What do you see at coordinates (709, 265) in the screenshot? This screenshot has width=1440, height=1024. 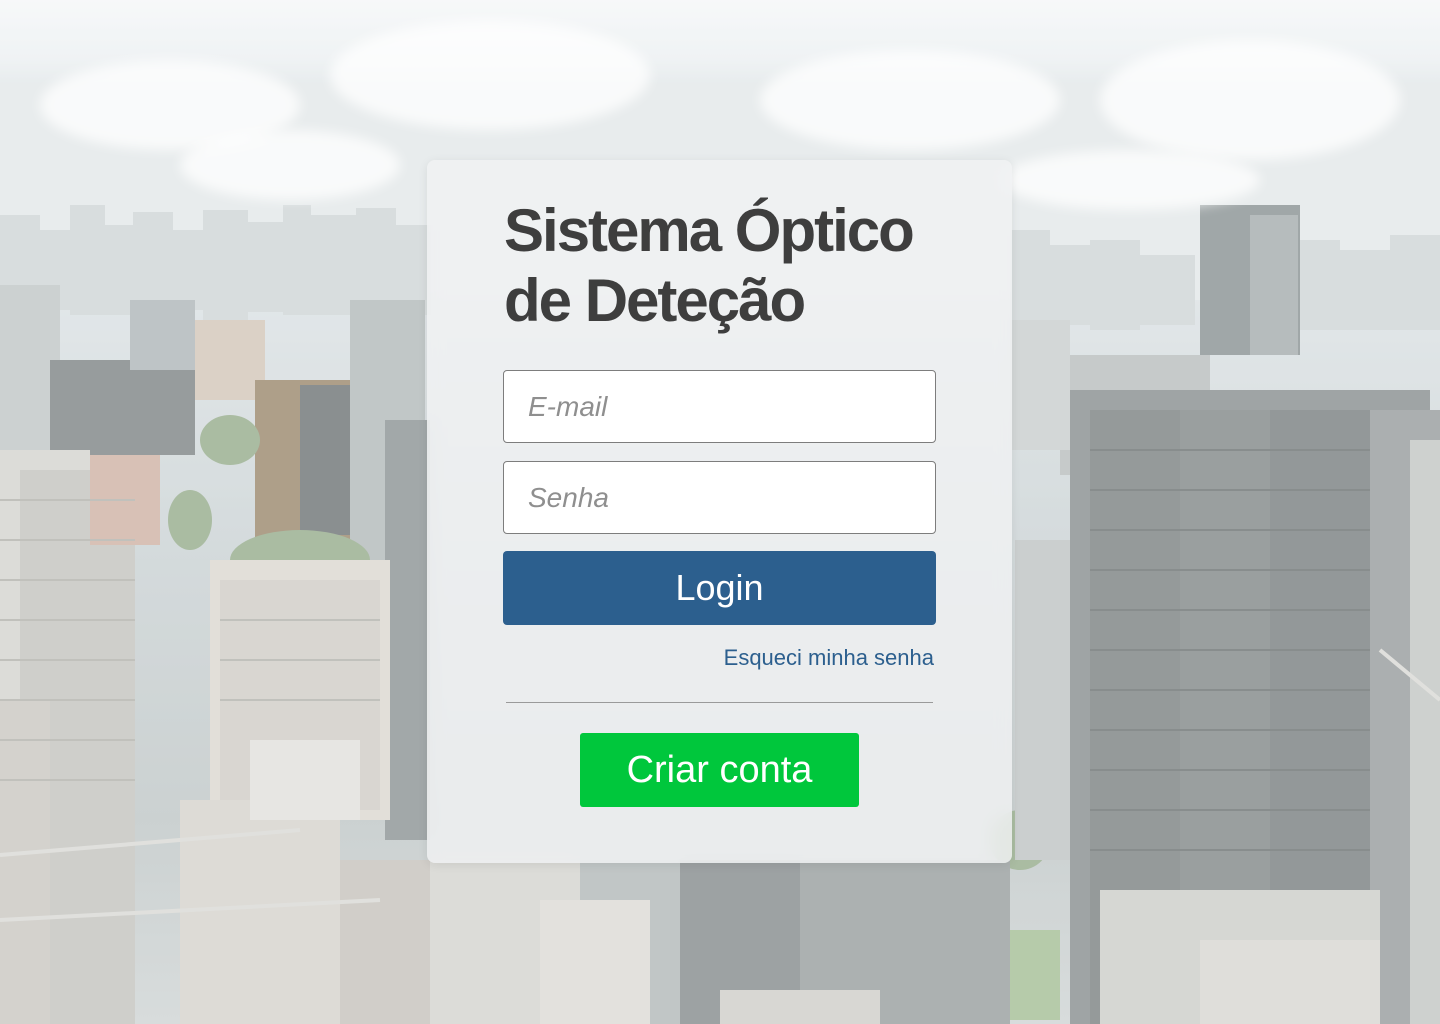 I see `page-title: Sistema Óptico de Deteção` at bounding box center [709, 265].